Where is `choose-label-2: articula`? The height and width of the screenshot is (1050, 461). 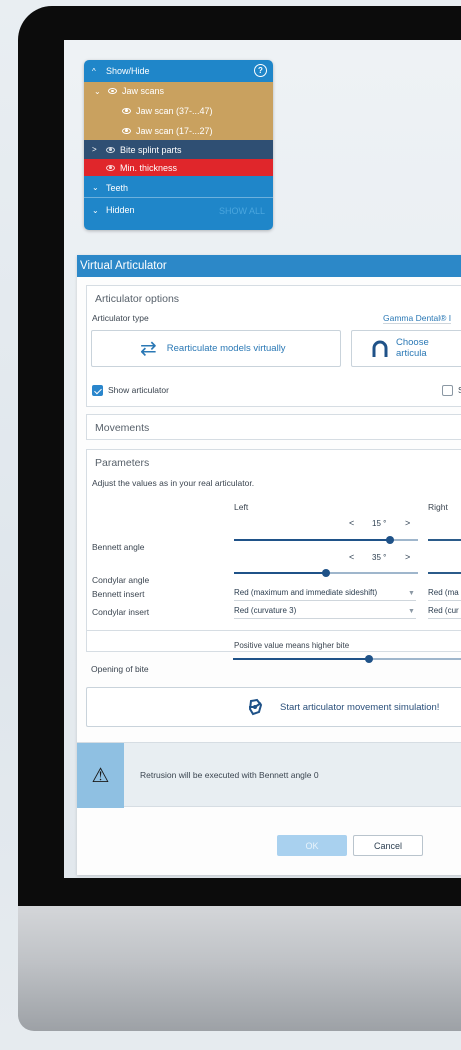 choose-label-2: articula is located at coordinates (411, 353).